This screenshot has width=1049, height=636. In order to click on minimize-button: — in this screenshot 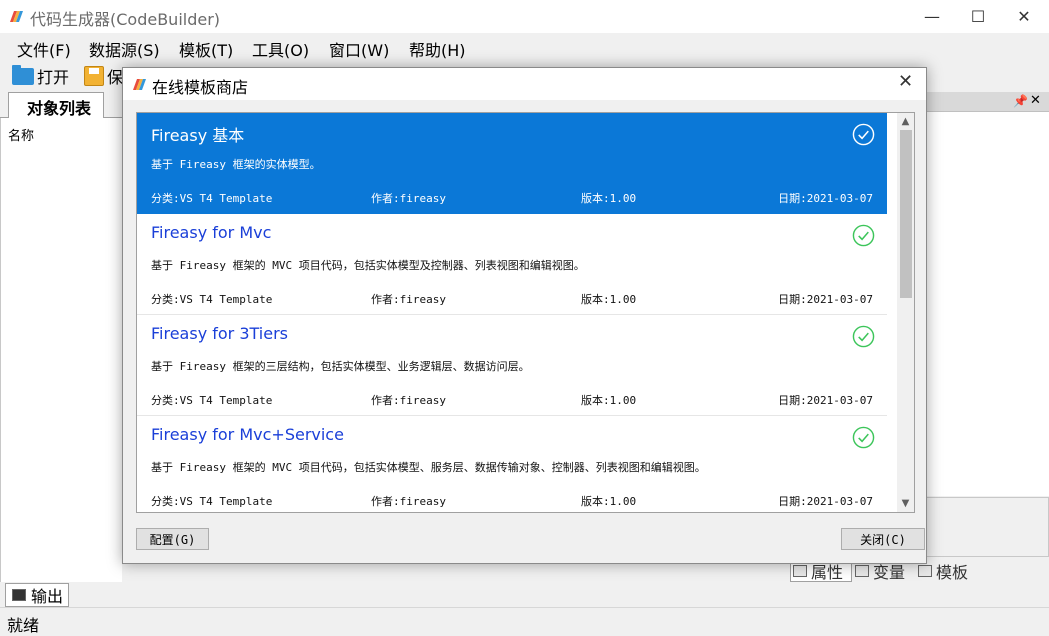, I will do `click(932, 16)`.